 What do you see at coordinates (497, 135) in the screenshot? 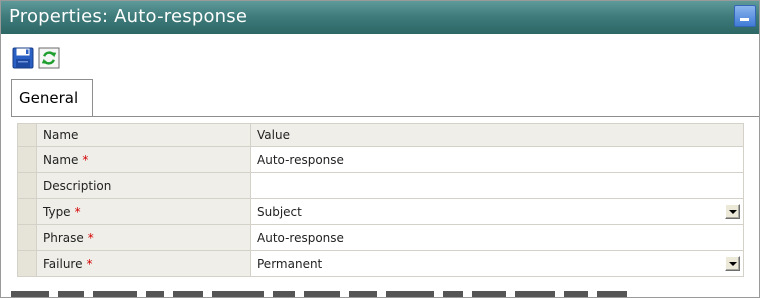
I see `column-header-value: Value` at bounding box center [497, 135].